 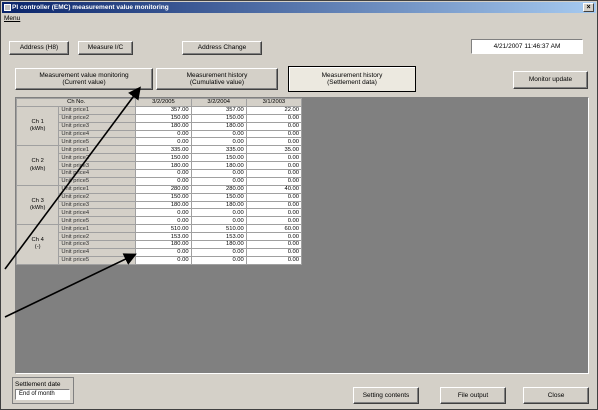 I want to click on tab-settlement-data: Measurement history (Settlement data), so click(x=352, y=79).